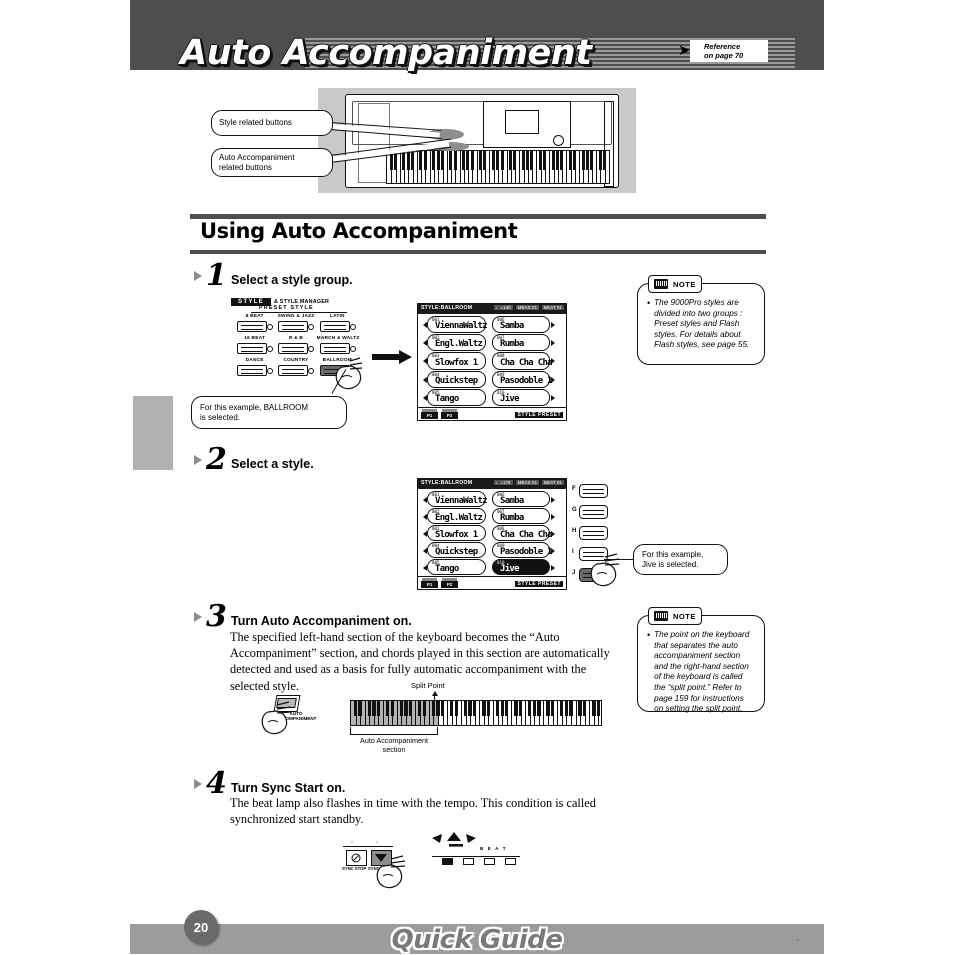 This screenshot has width=954, height=955. What do you see at coordinates (356, 858) in the screenshot?
I see `sync-stop-button` at bounding box center [356, 858].